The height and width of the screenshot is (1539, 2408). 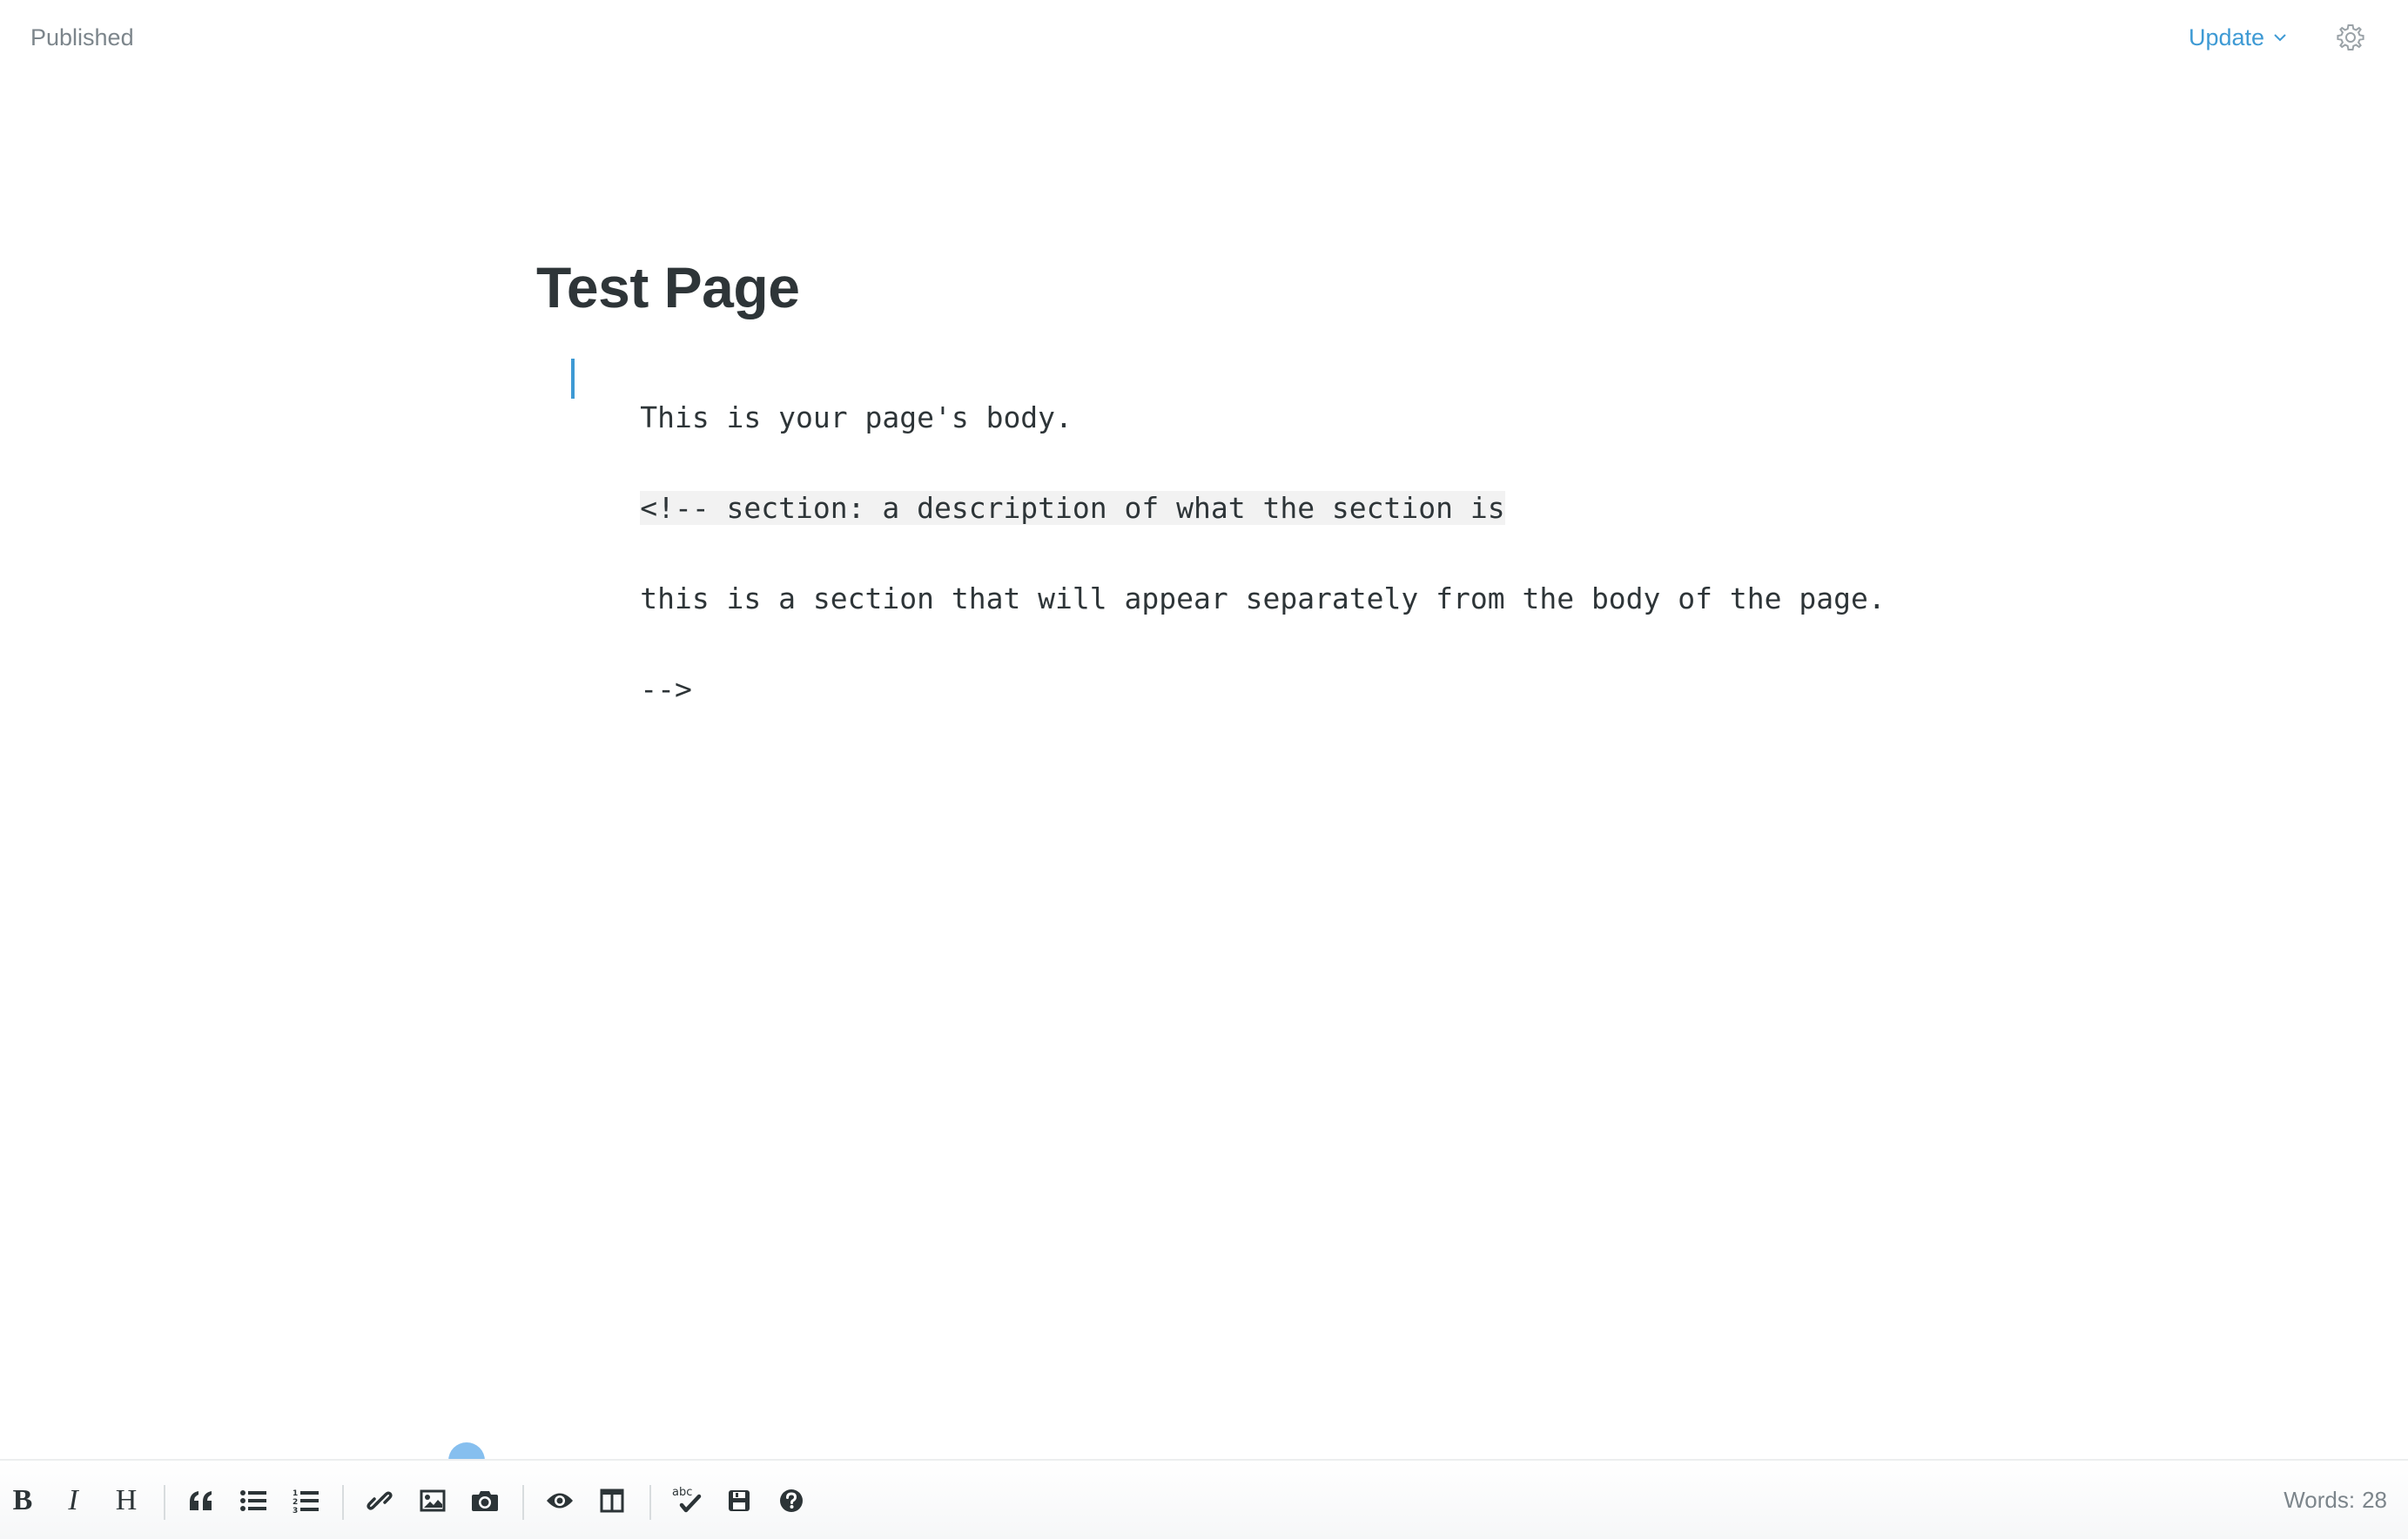 I want to click on image-button, so click(x=433, y=1501).